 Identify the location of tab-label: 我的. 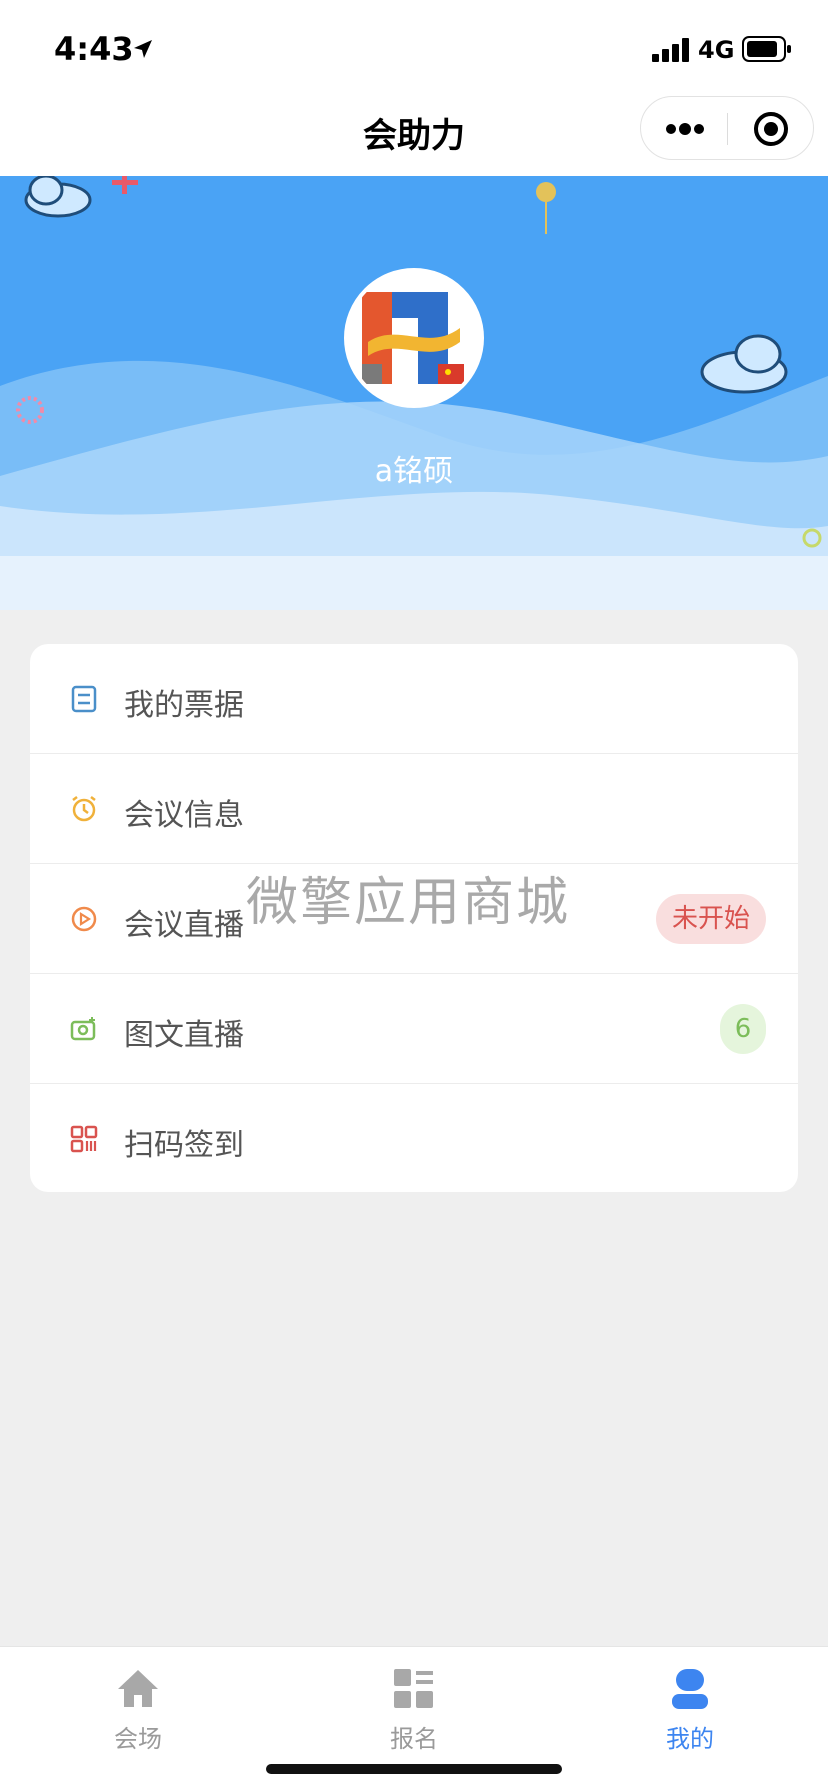
(690, 1739).